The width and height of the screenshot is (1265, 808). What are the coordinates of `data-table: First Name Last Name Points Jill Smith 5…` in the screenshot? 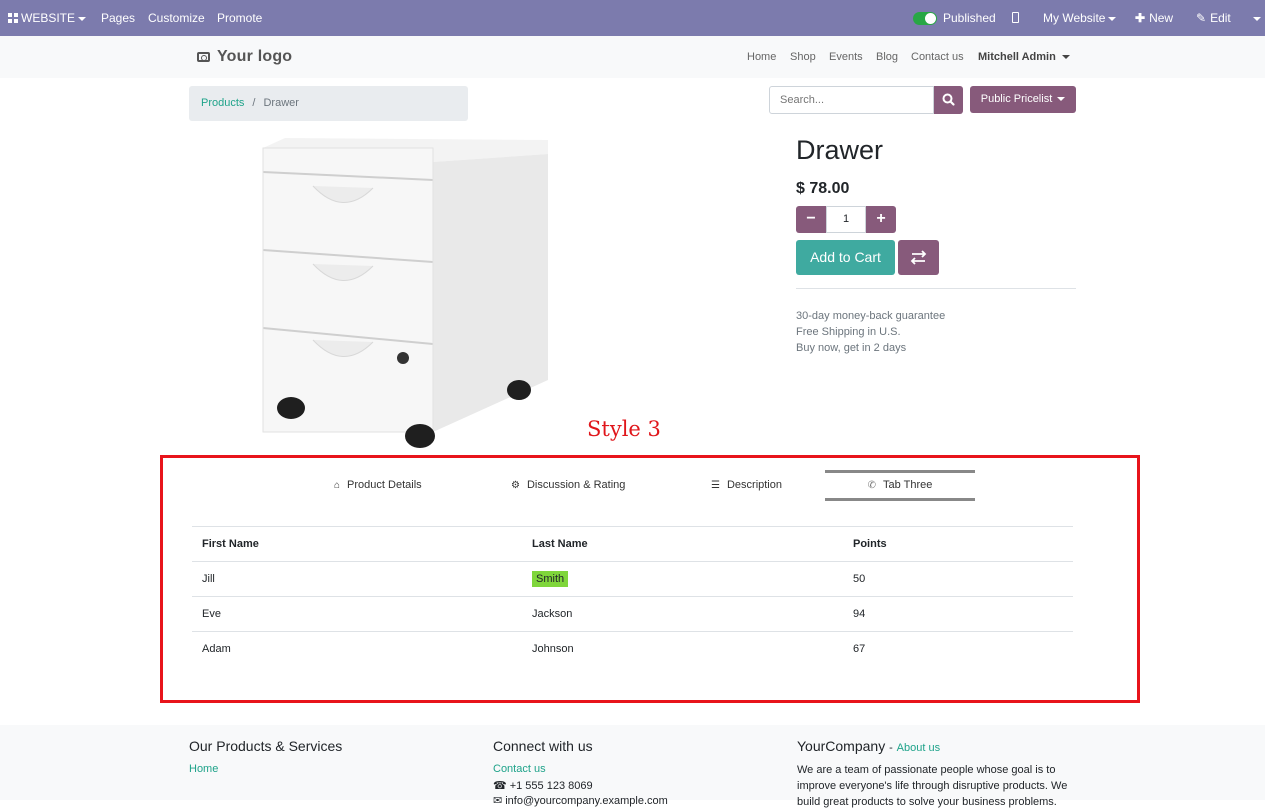 It's located at (632, 596).